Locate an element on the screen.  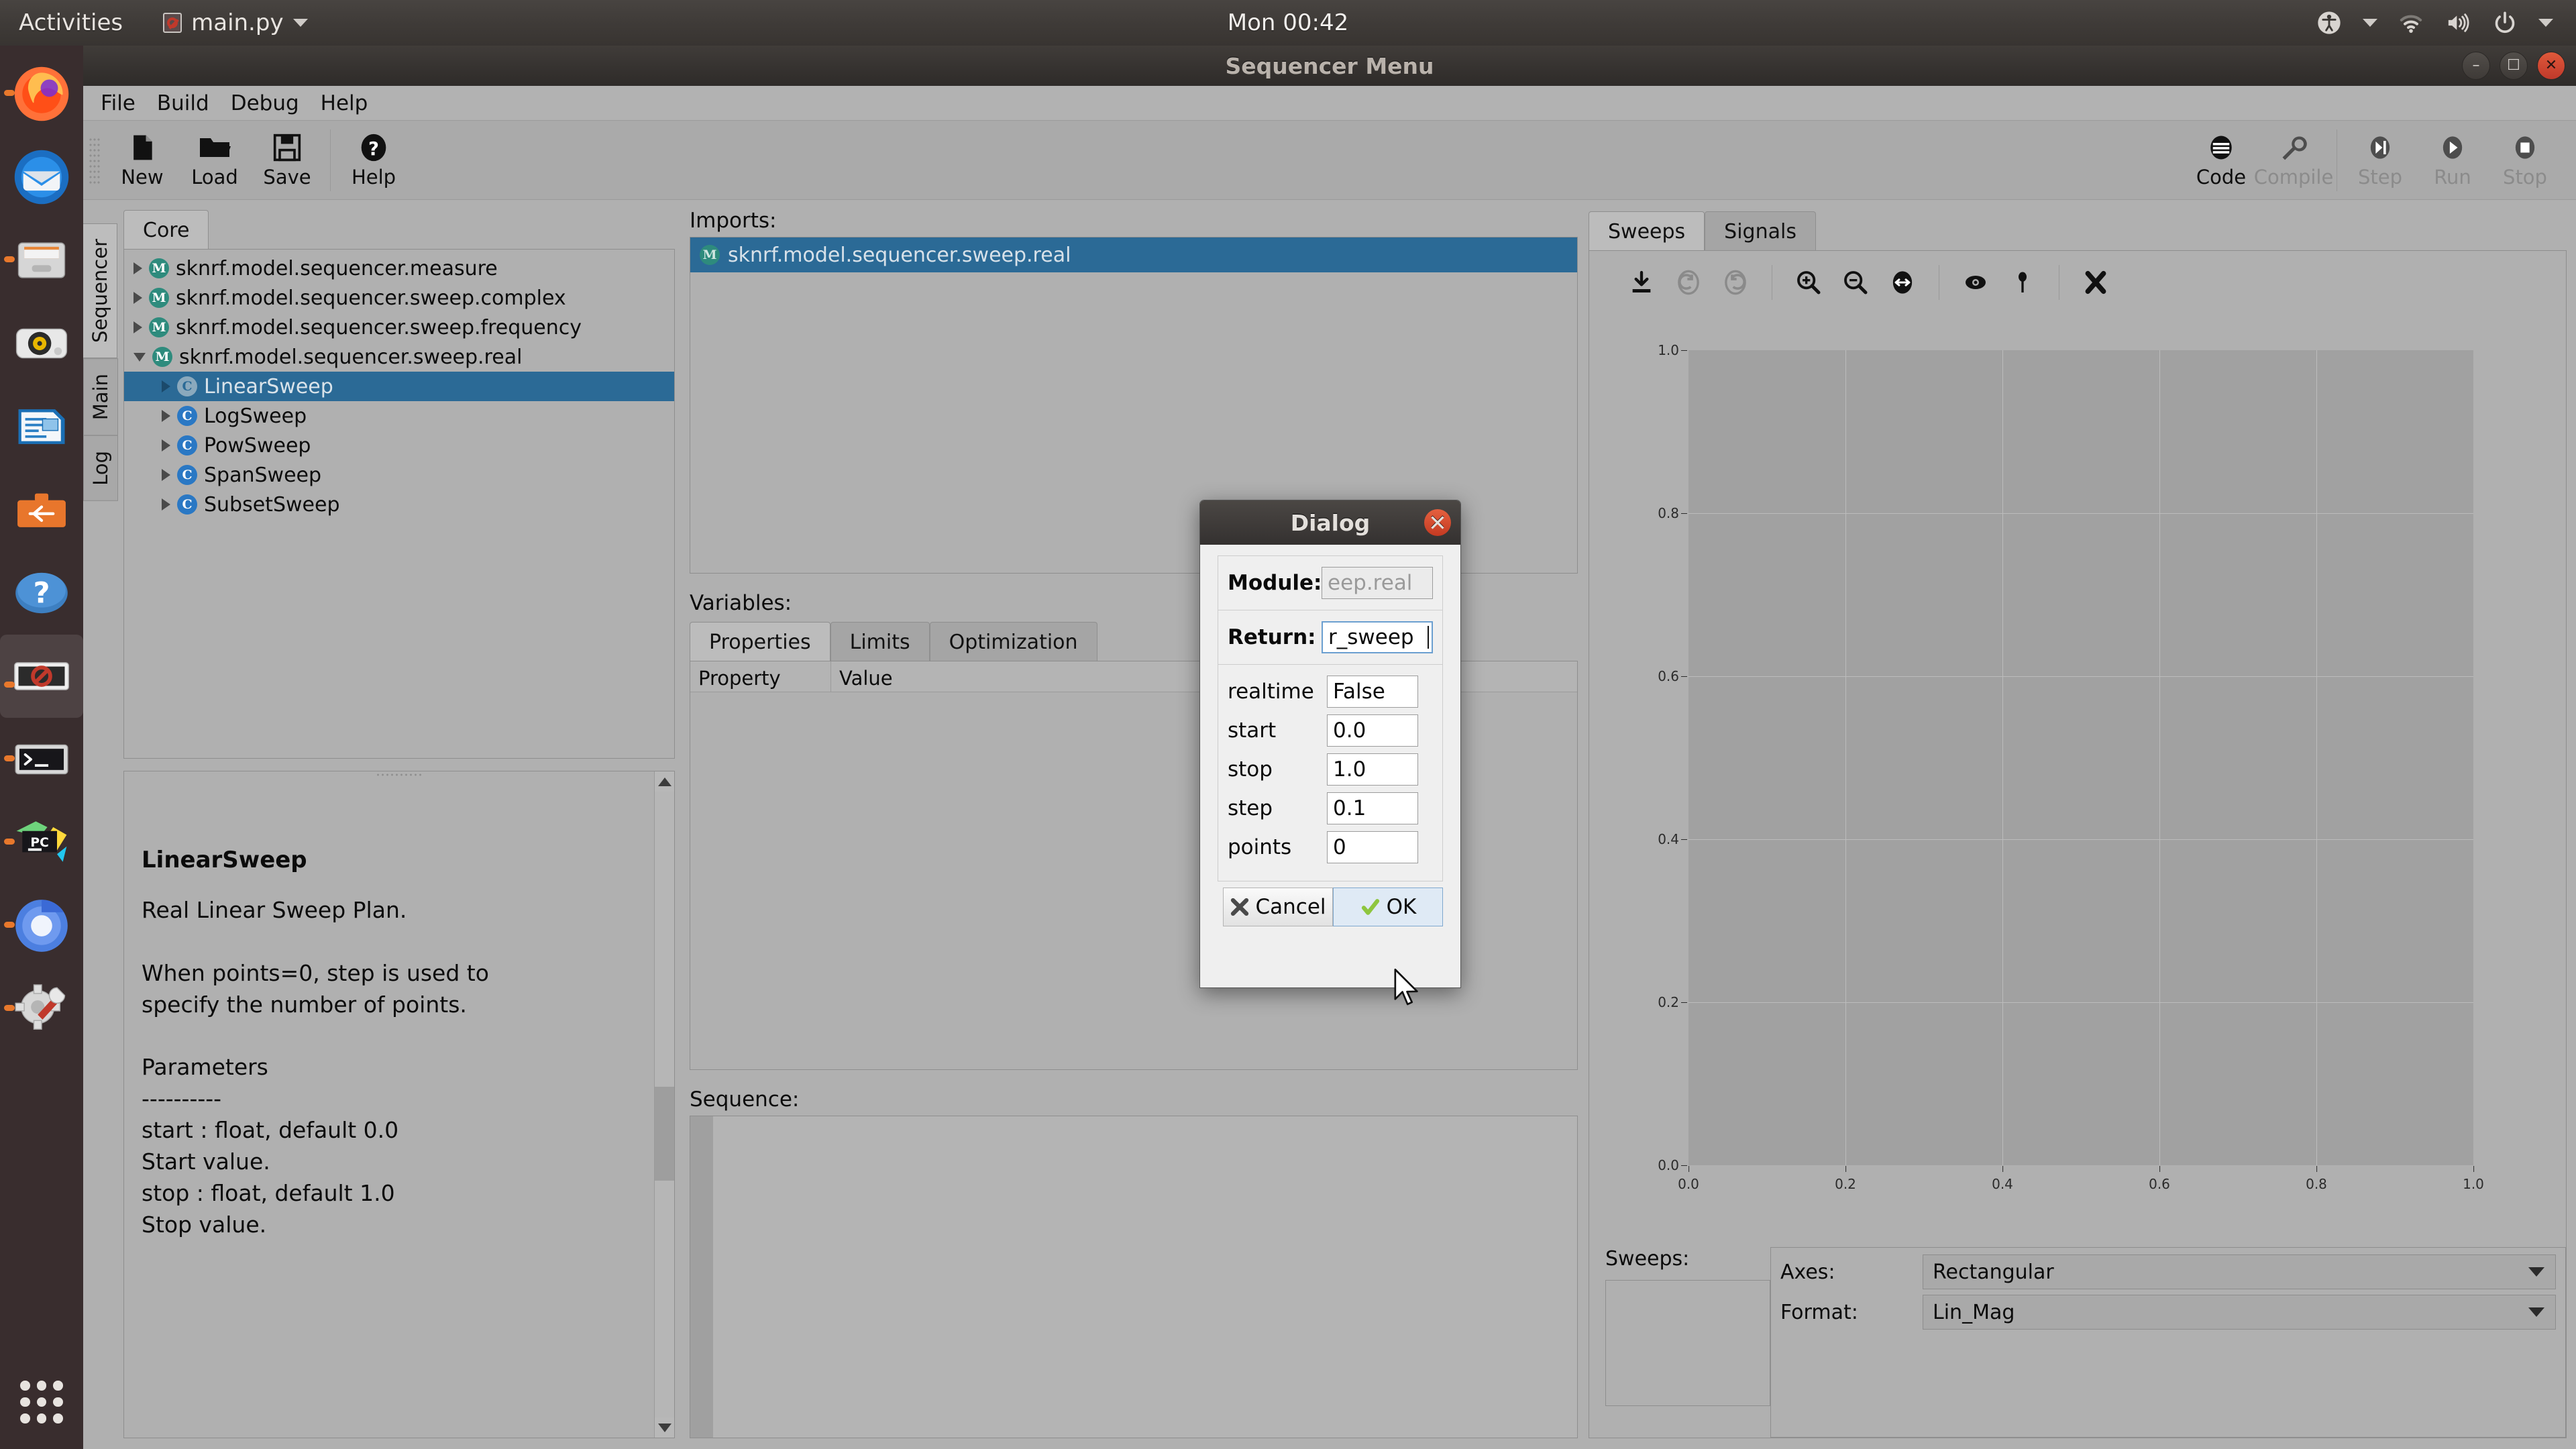
clear-x-icon is located at coordinates (2095, 282).